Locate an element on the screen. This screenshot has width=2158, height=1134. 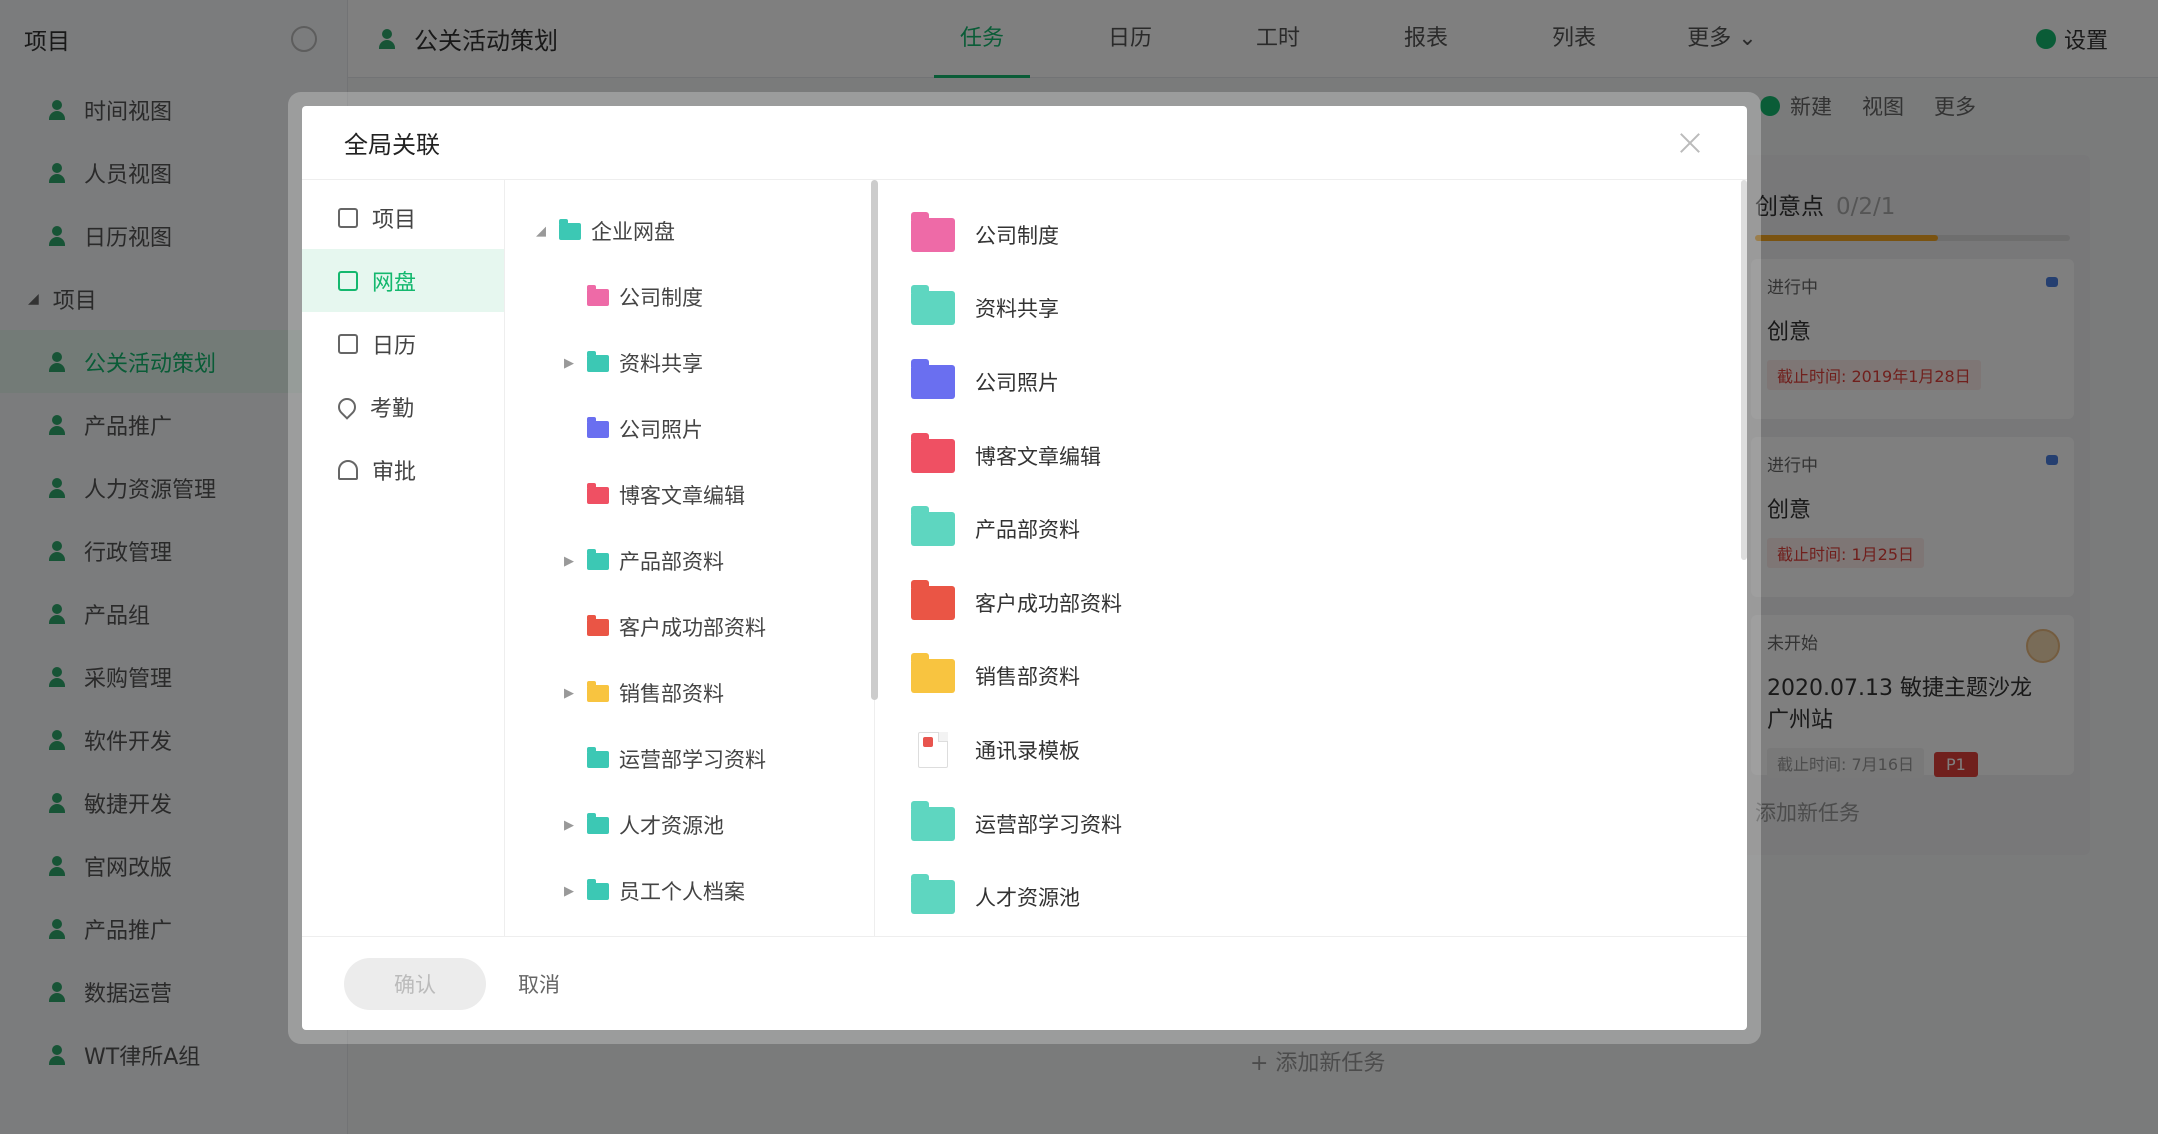
file-item-label: 公司制度 is located at coordinates (1017, 235).